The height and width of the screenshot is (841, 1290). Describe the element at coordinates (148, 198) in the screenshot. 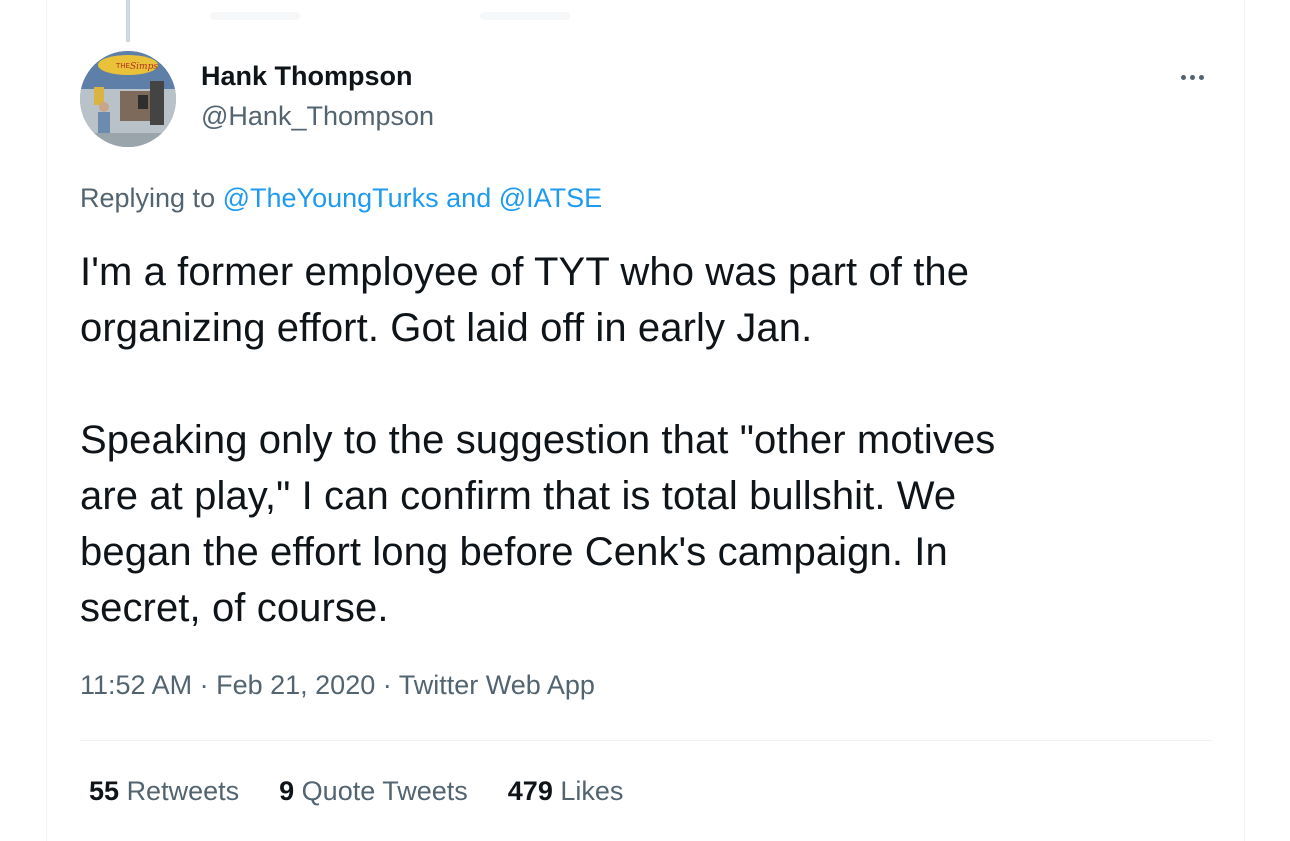

I see `reply-context-prefix: Replying to` at that location.